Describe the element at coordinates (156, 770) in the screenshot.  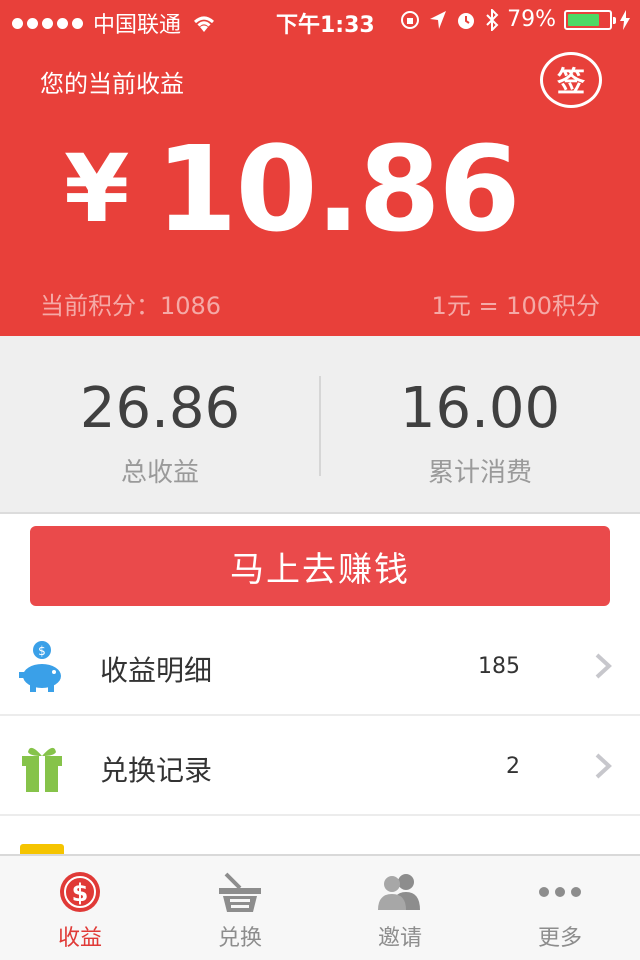
I see `list-item-label: 兑换记录` at that location.